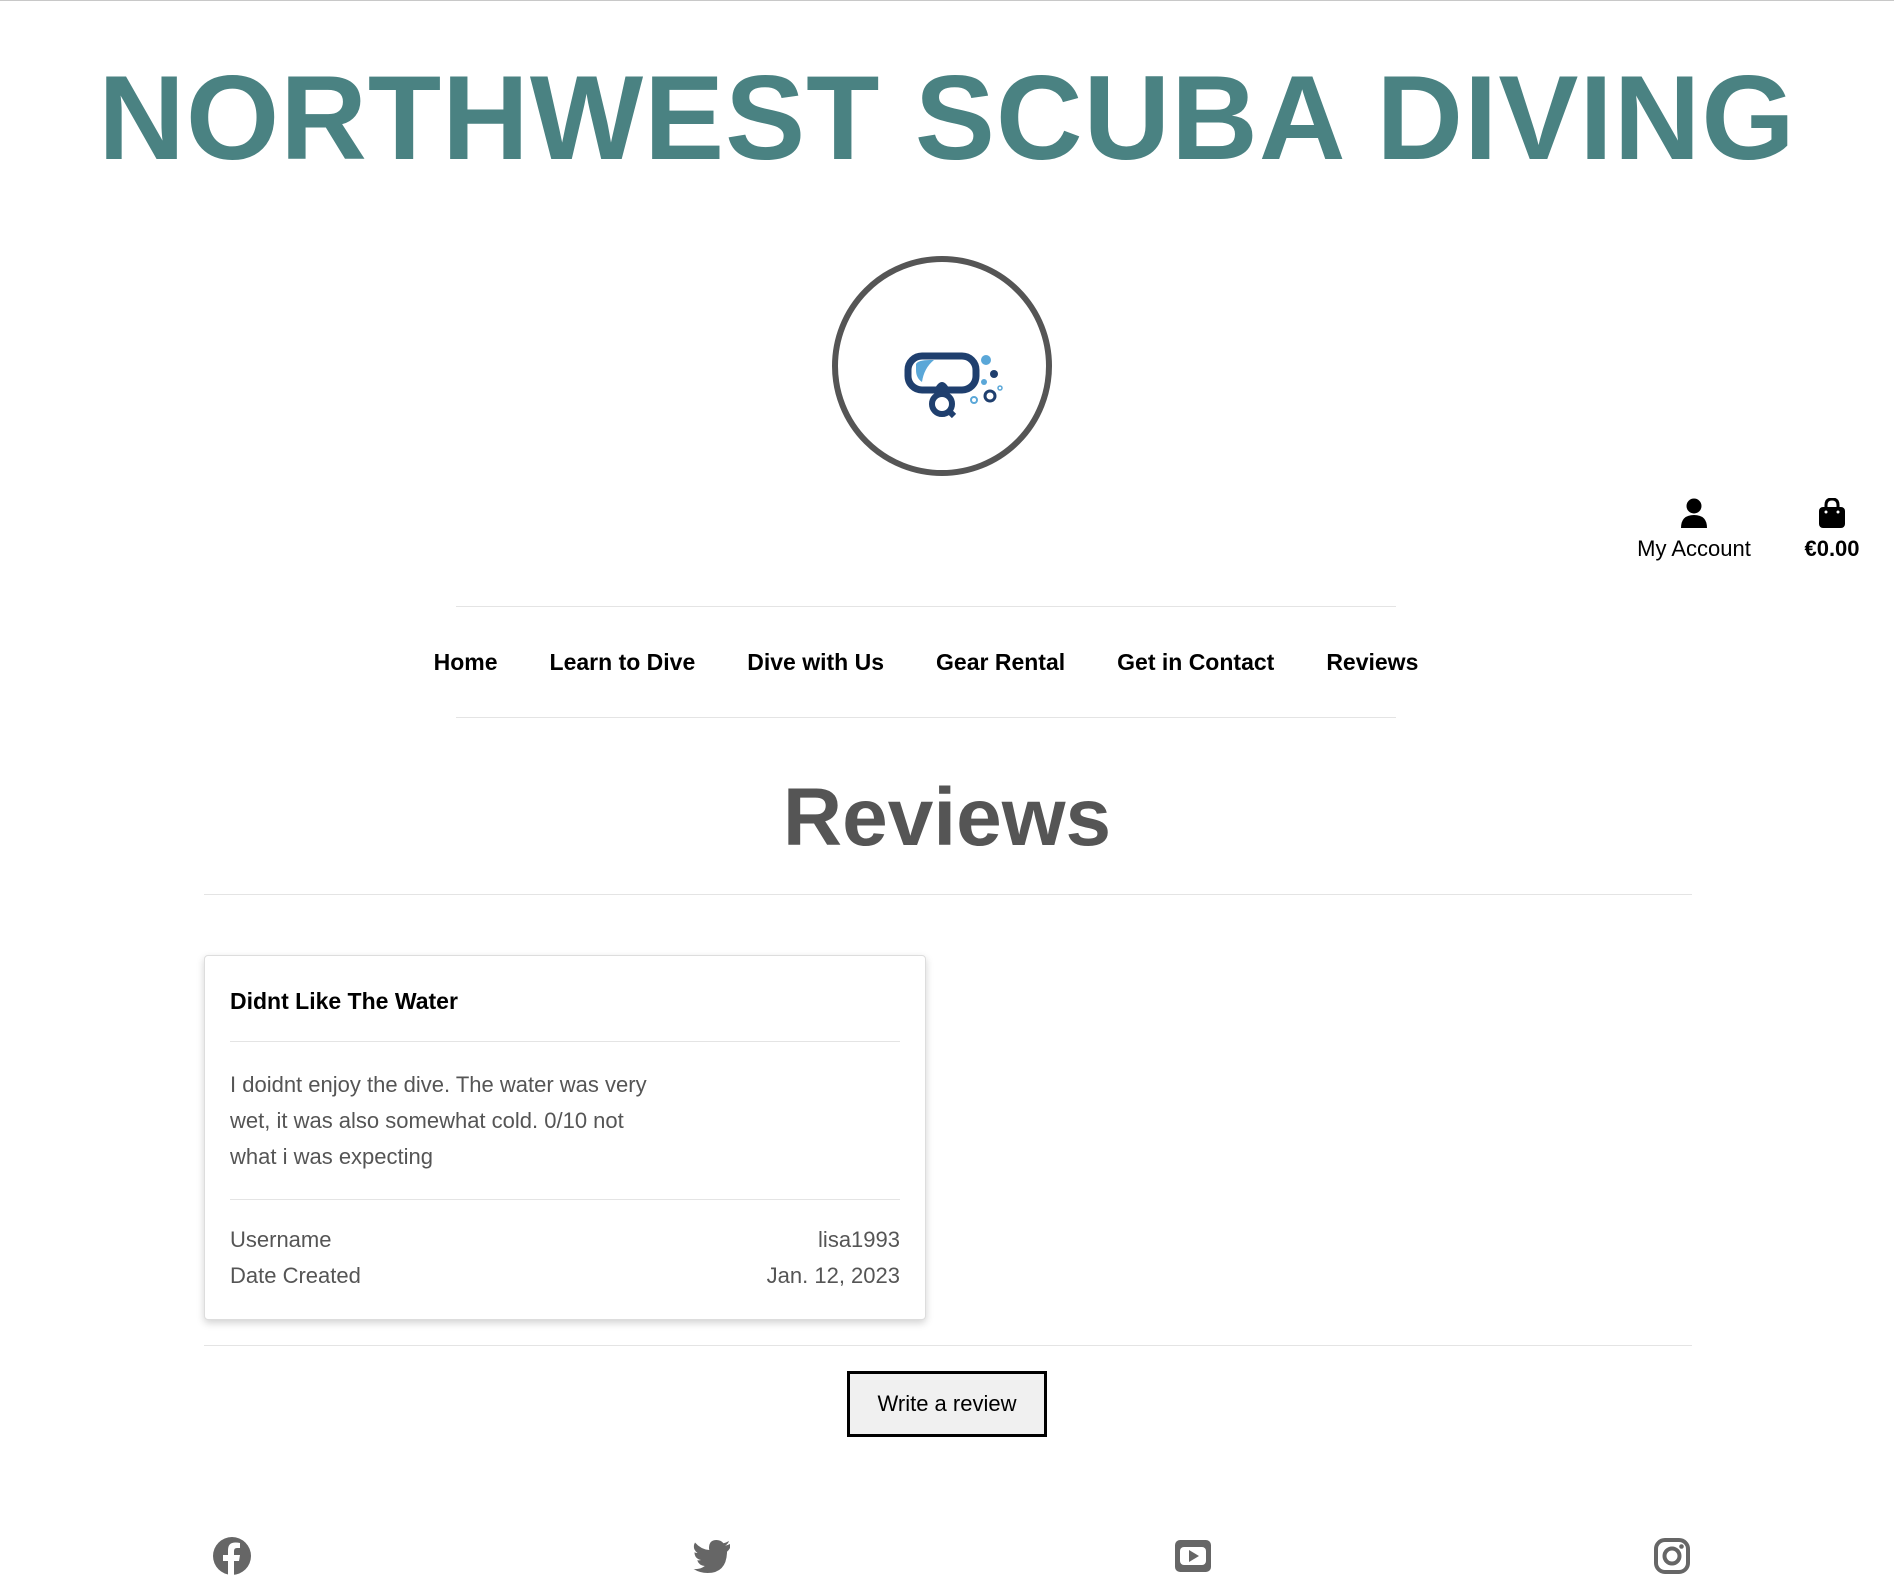  What do you see at coordinates (565, 1276) in the screenshot?
I see `review-date-row: Date Created Jan. 12, 2023` at bounding box center [565, 1276].